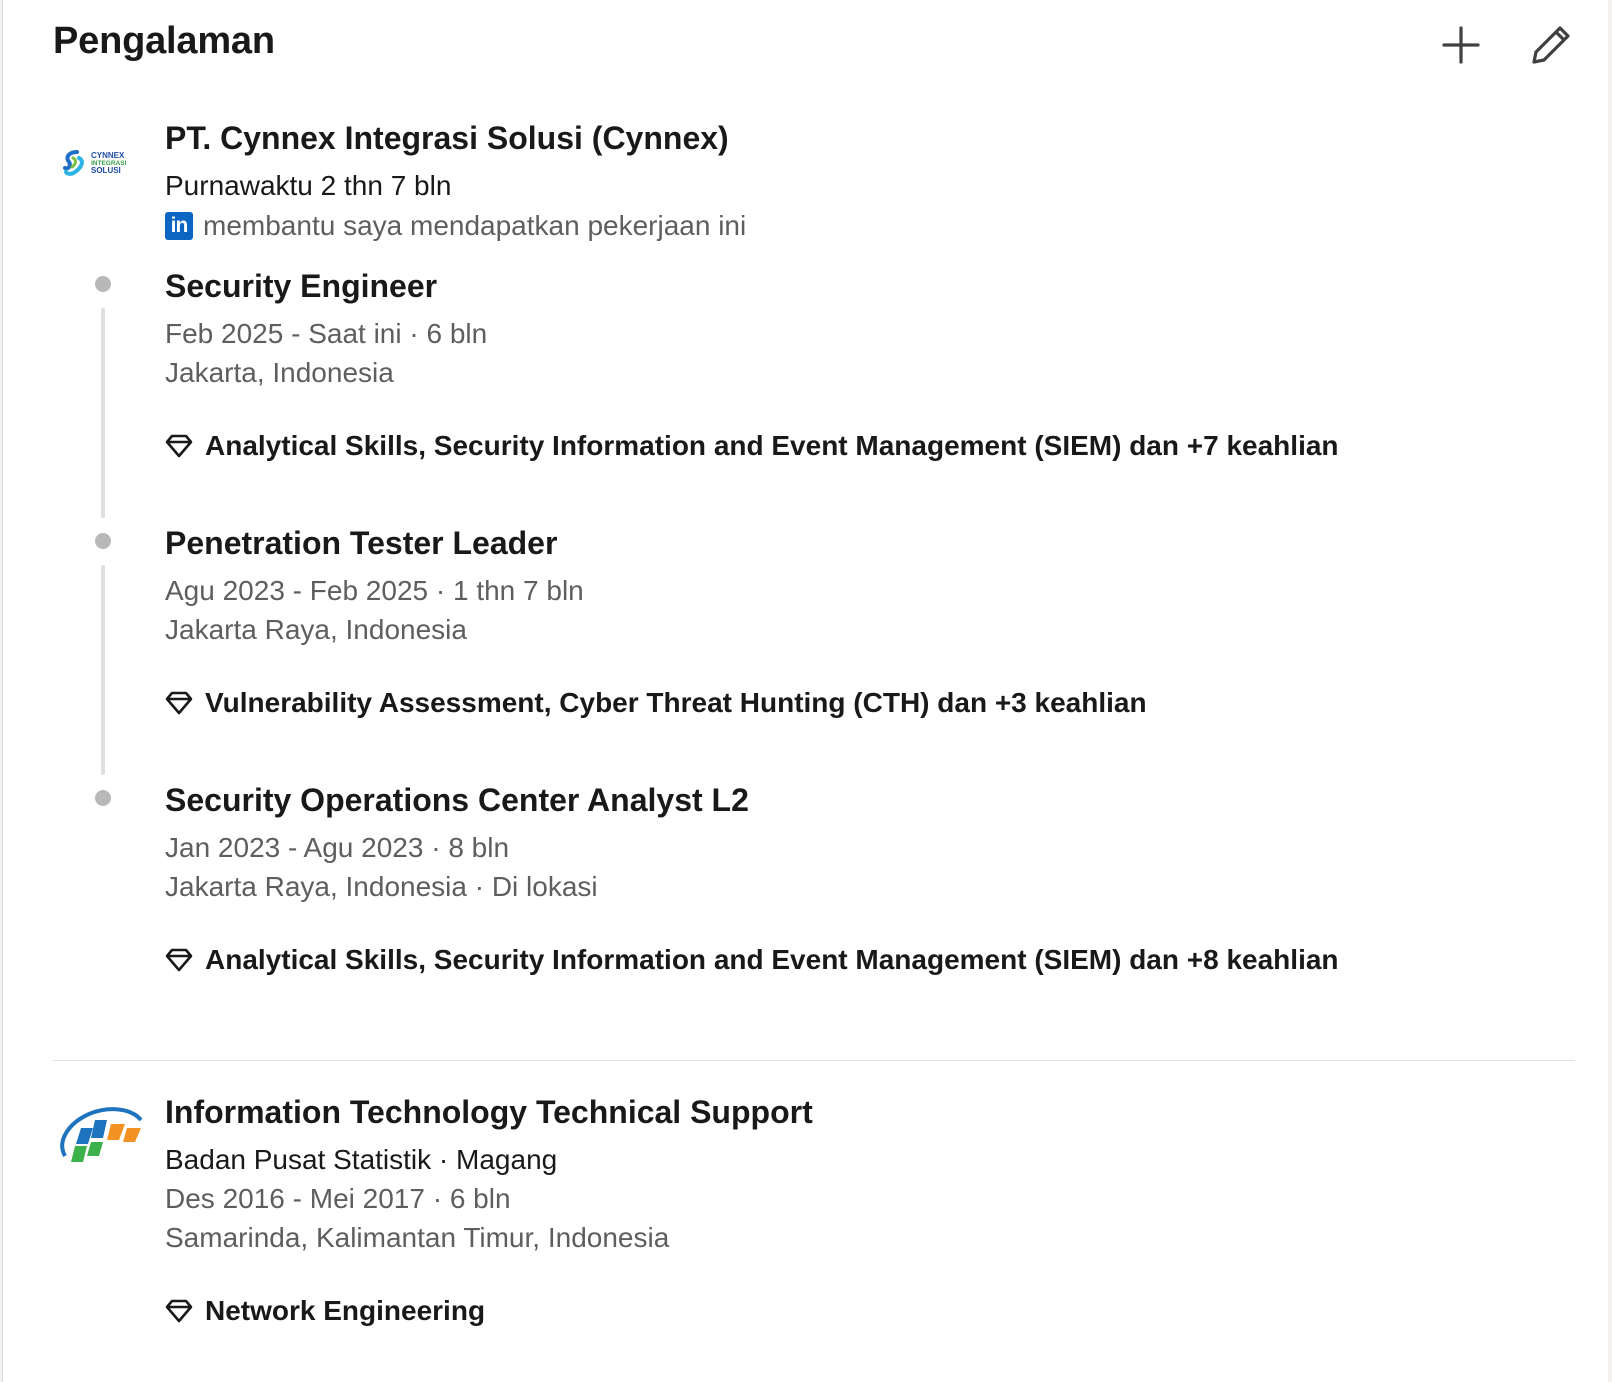  I want to click on employment-duration: Purnawaktu 2 thn 7 bln, so click(308, 185).